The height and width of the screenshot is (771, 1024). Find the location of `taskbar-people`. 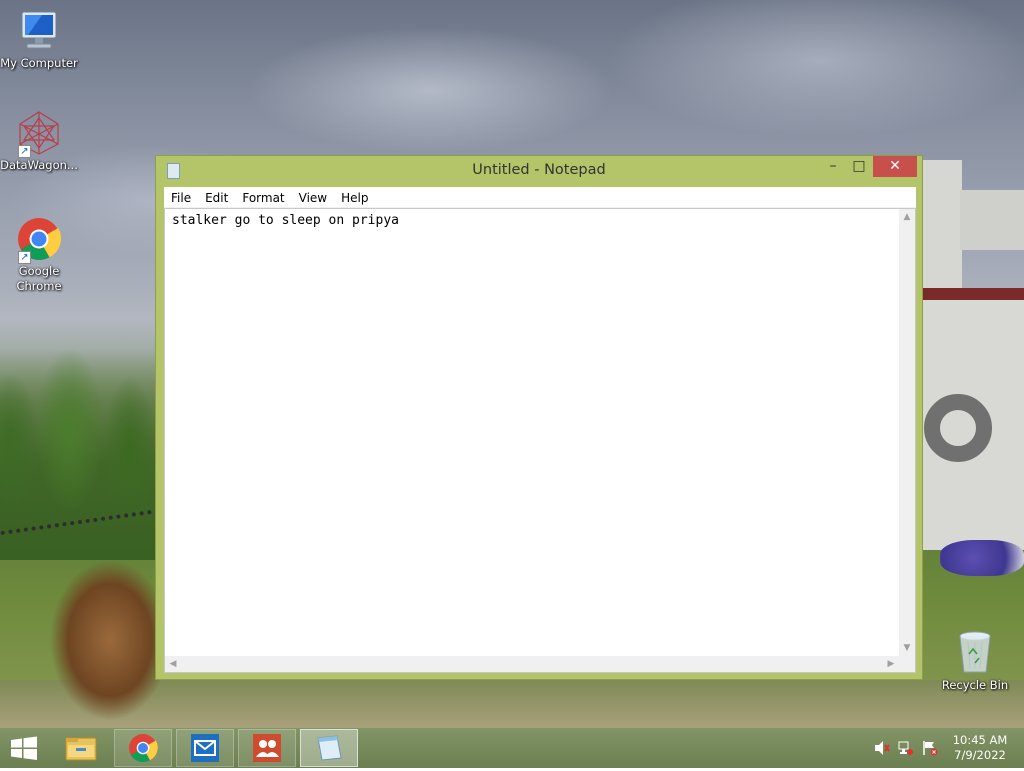

taskbar-people is located at coordinates (267, 748).